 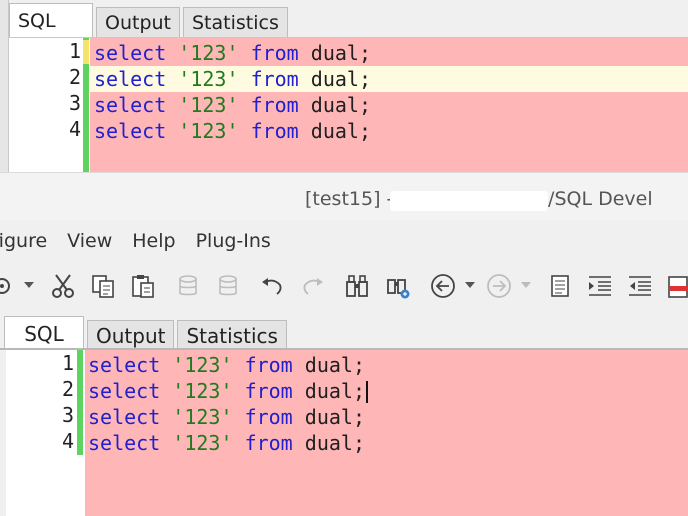 I want to click on indent-icon, so click(x=600, y=286).